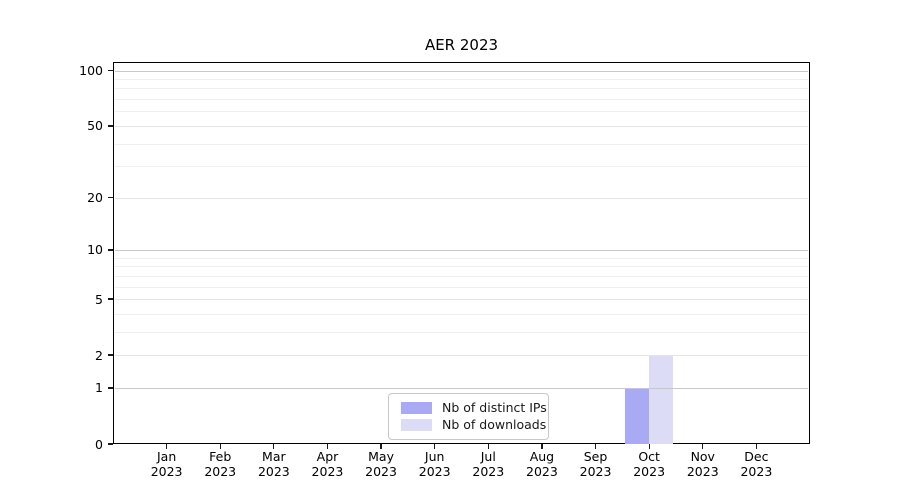  Describe the element at coordinates (95, 198) in the screenshot. I see `y-tick-label: 20` at that location.